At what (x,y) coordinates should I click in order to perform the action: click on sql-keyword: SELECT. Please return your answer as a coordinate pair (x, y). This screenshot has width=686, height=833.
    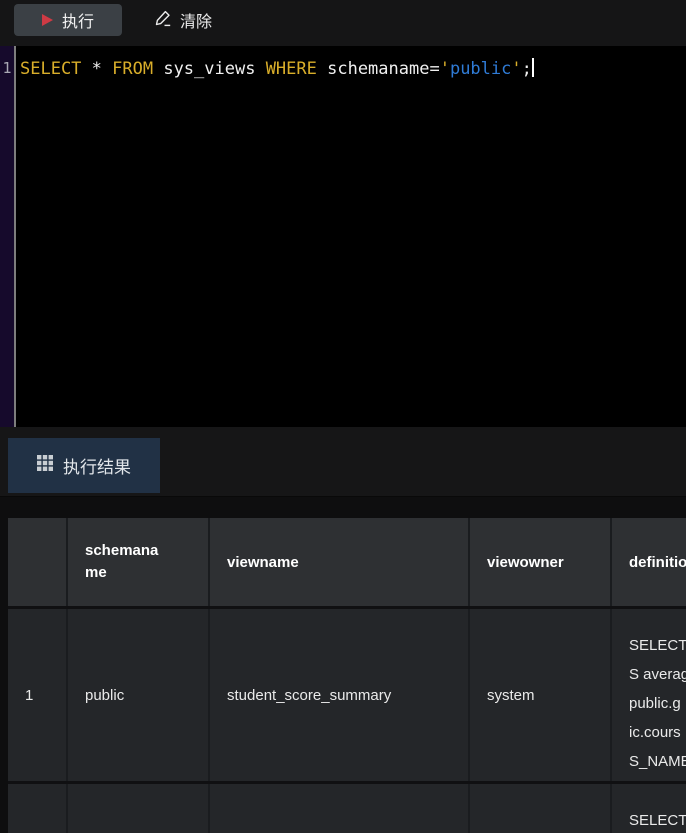
    Looking at the image, I should click on (51, 69).